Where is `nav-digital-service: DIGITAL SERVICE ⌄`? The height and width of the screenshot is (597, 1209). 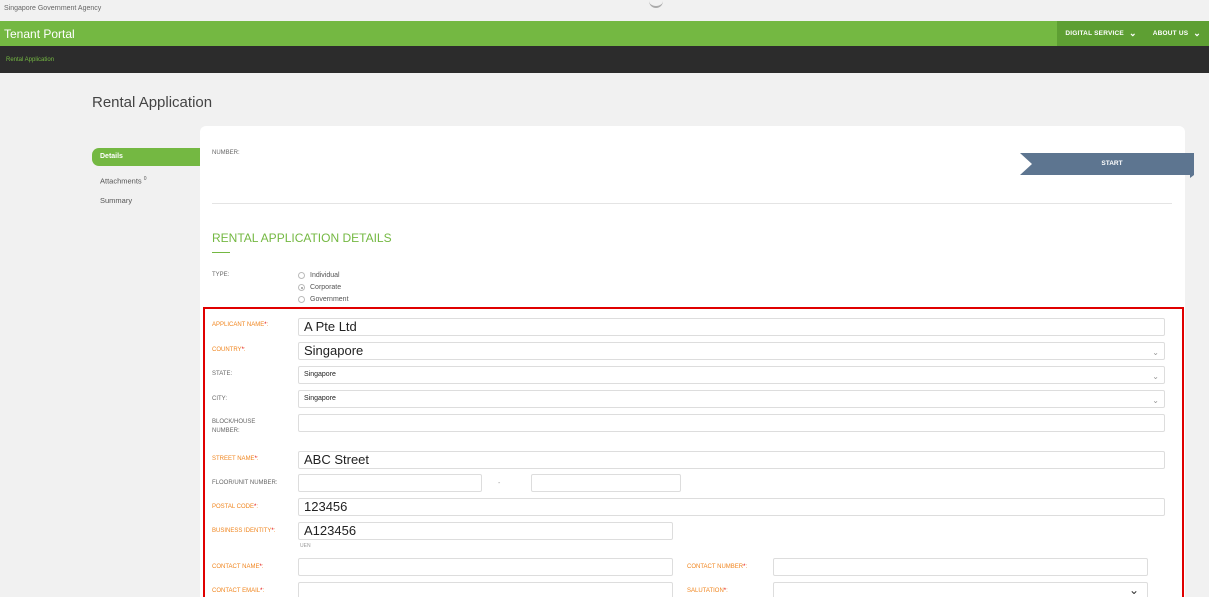 nav-digital-service: DIGITAL SERVICE ⌄ is located at coordinates (1100, 33).